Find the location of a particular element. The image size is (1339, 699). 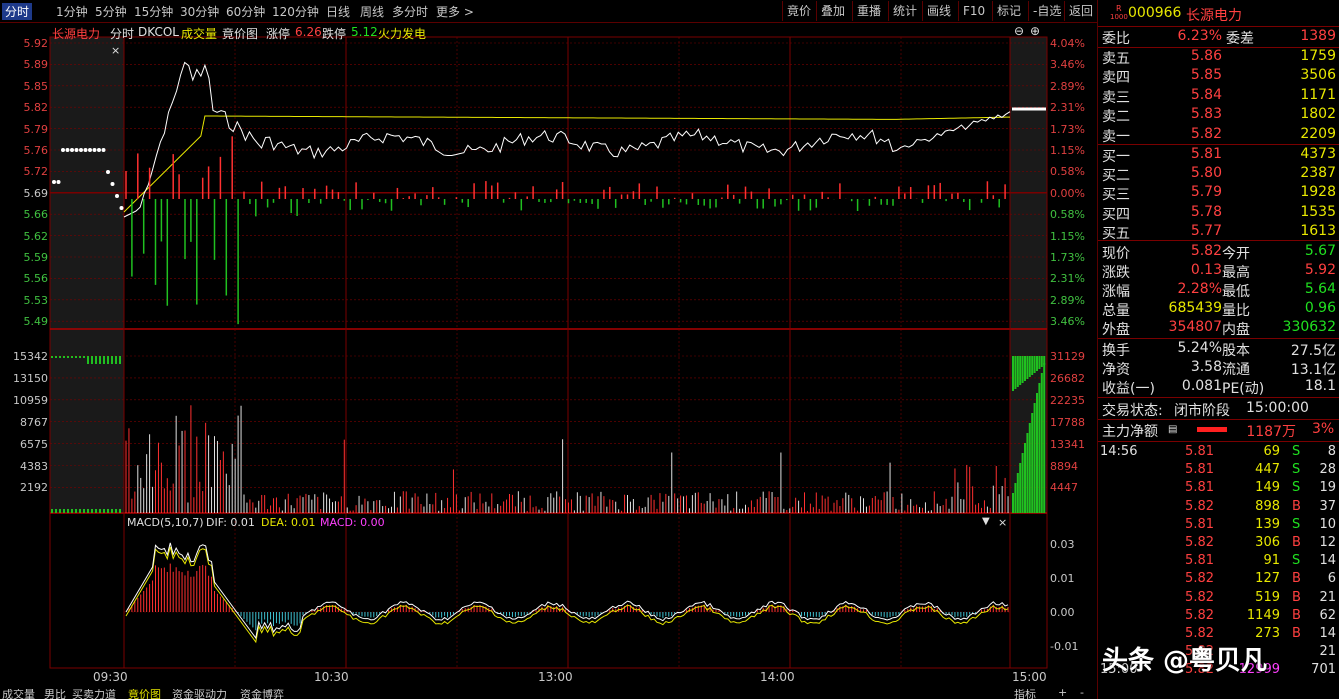

time-1500: 15:00 is located at coordinates (1029, 677).